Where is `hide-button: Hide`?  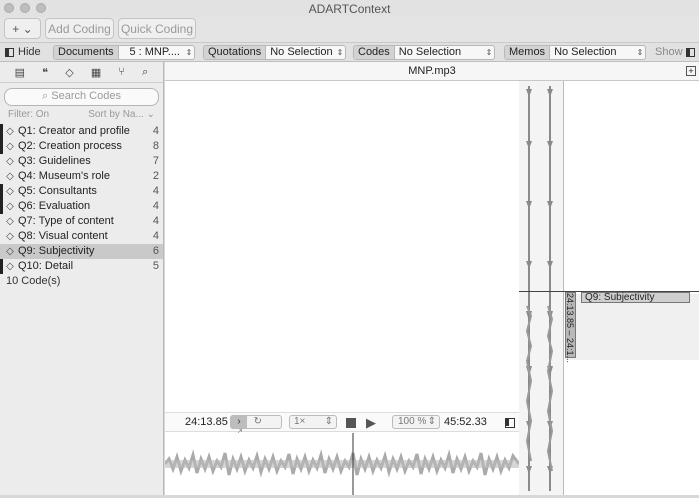
hide-button: Hide is located at coordinates (23, 52).